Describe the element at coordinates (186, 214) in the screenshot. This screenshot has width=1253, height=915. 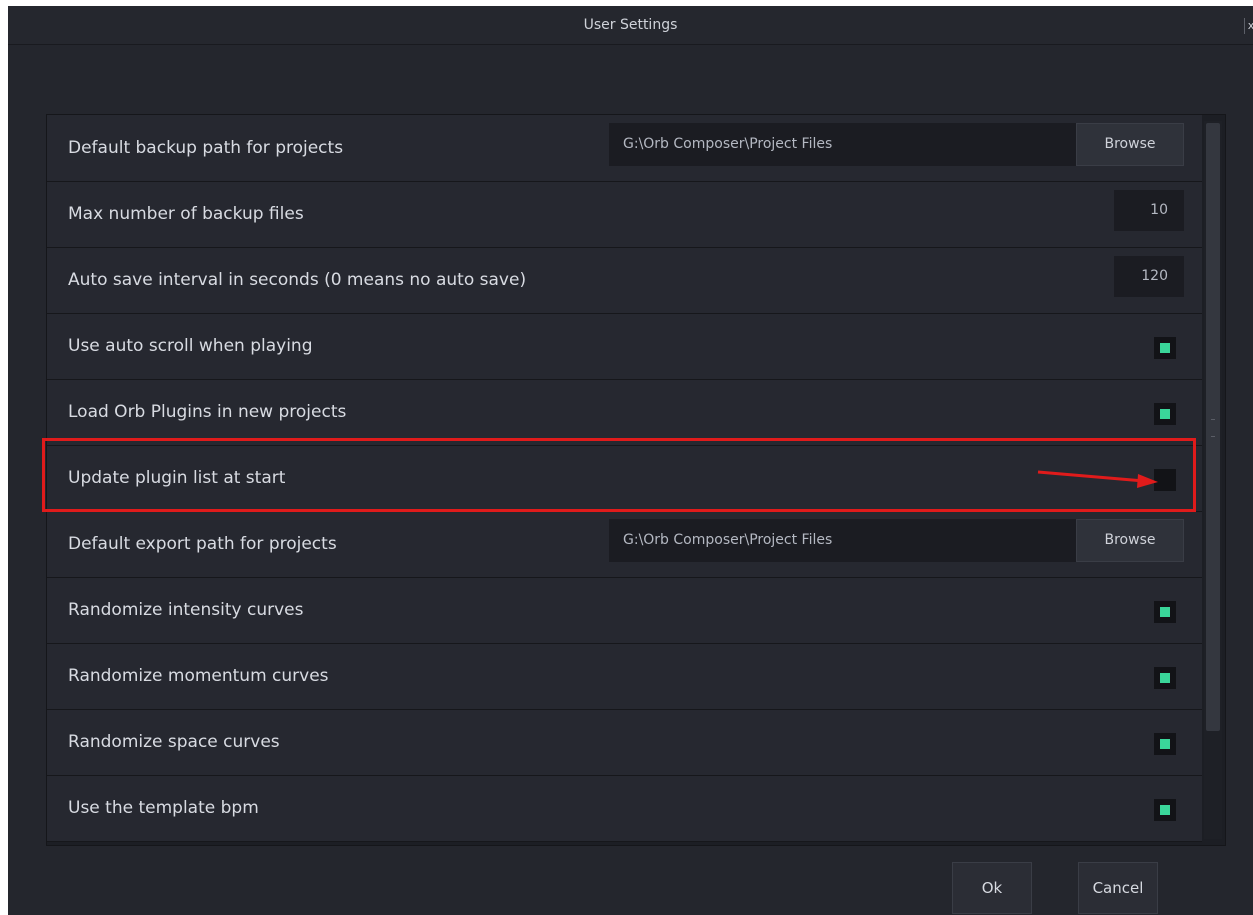
I see `setting-label: Max number of backup files` at that location.